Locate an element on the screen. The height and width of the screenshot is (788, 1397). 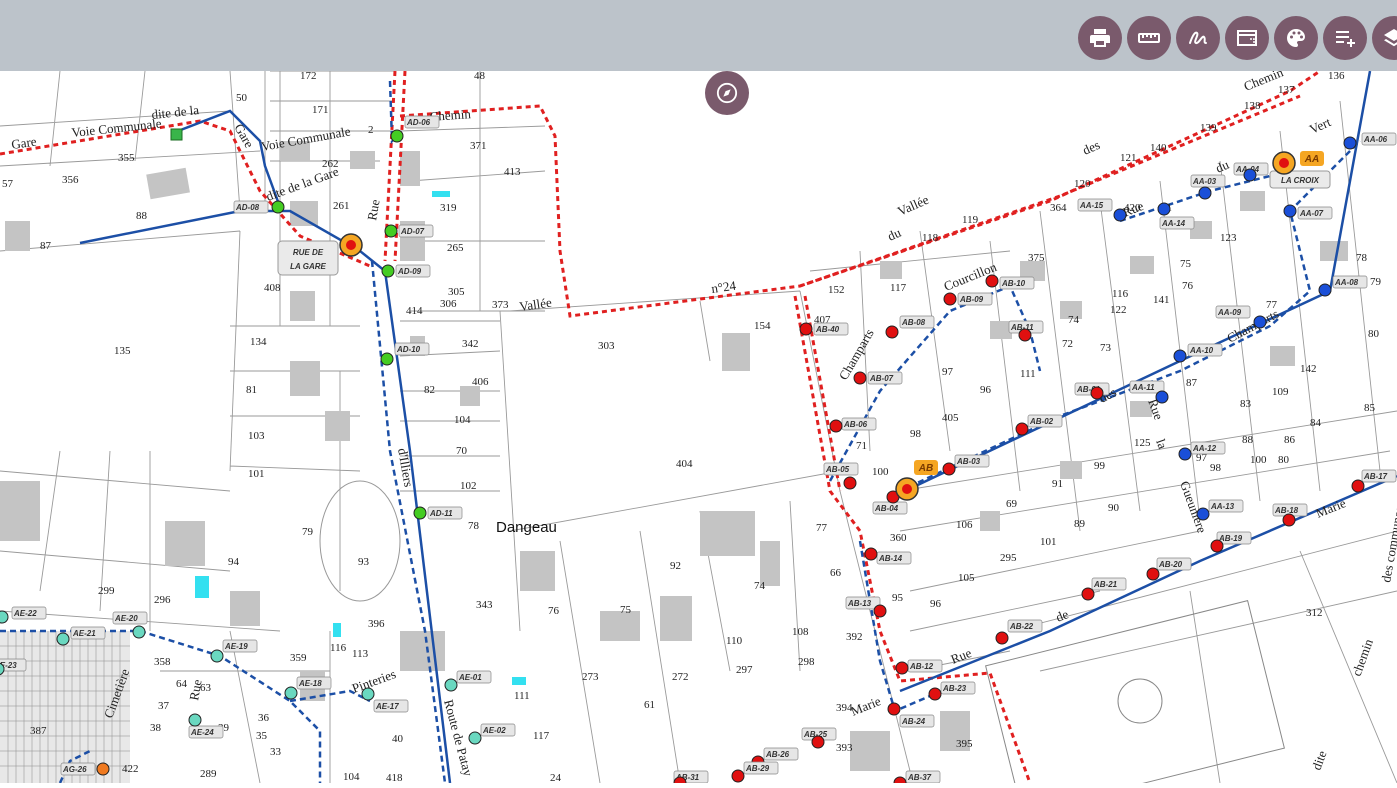
network-node: AE-24 is located at coordinates (206, 726).